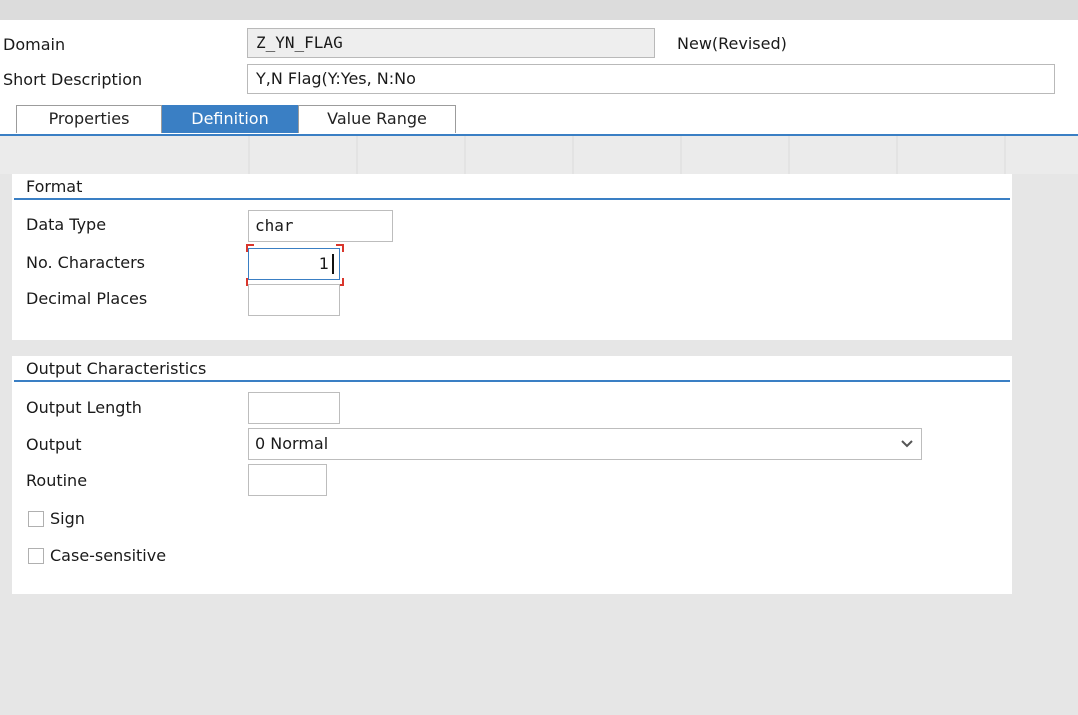 Image resolution: width=1078 pixels, height=715 pixels. I want to click on focus-corner-tl, so click(250, 248).